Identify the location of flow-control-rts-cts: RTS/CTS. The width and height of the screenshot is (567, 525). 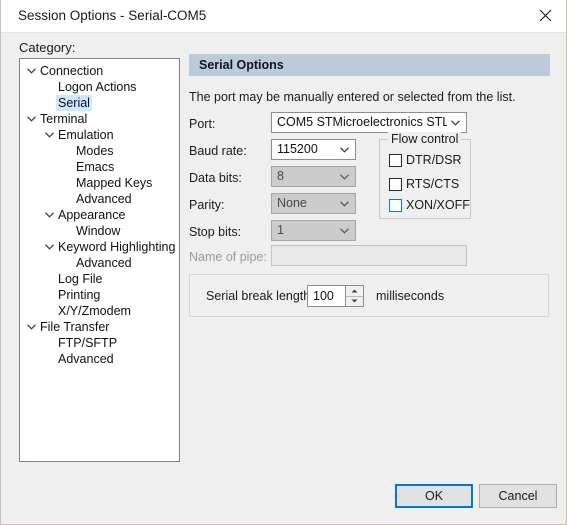
(424, 184).